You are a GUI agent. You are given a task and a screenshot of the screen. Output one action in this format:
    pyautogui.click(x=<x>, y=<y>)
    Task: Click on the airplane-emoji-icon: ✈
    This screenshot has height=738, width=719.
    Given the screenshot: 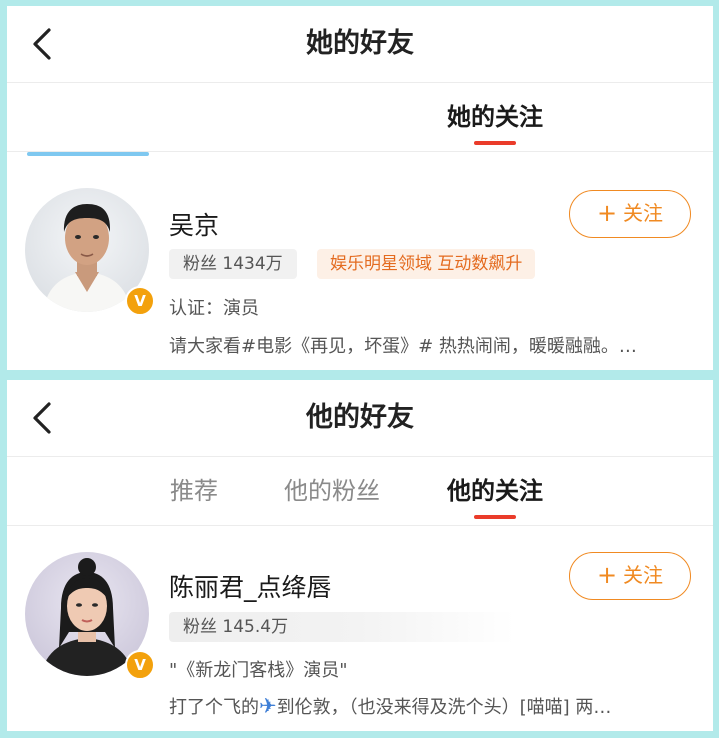 What is the action you would take?
    pyautogui.click(x=268, y=706)
    